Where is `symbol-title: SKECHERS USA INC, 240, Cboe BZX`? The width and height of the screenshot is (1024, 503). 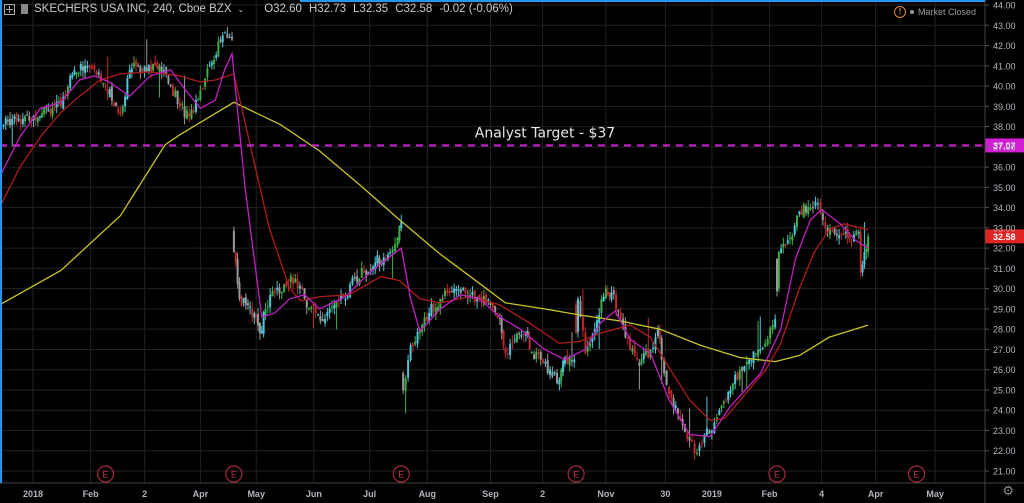 symbol-title: SKECHERS USA INC, 240, Cboe BZX is located at coordinates (133, 9).